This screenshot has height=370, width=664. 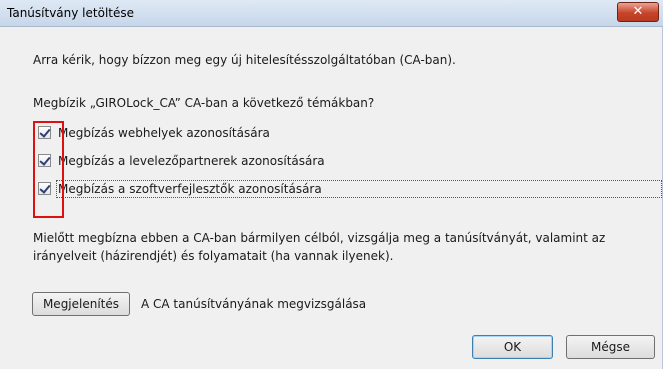 I want to click on ok-button: OK, so click(x=512, y=347).